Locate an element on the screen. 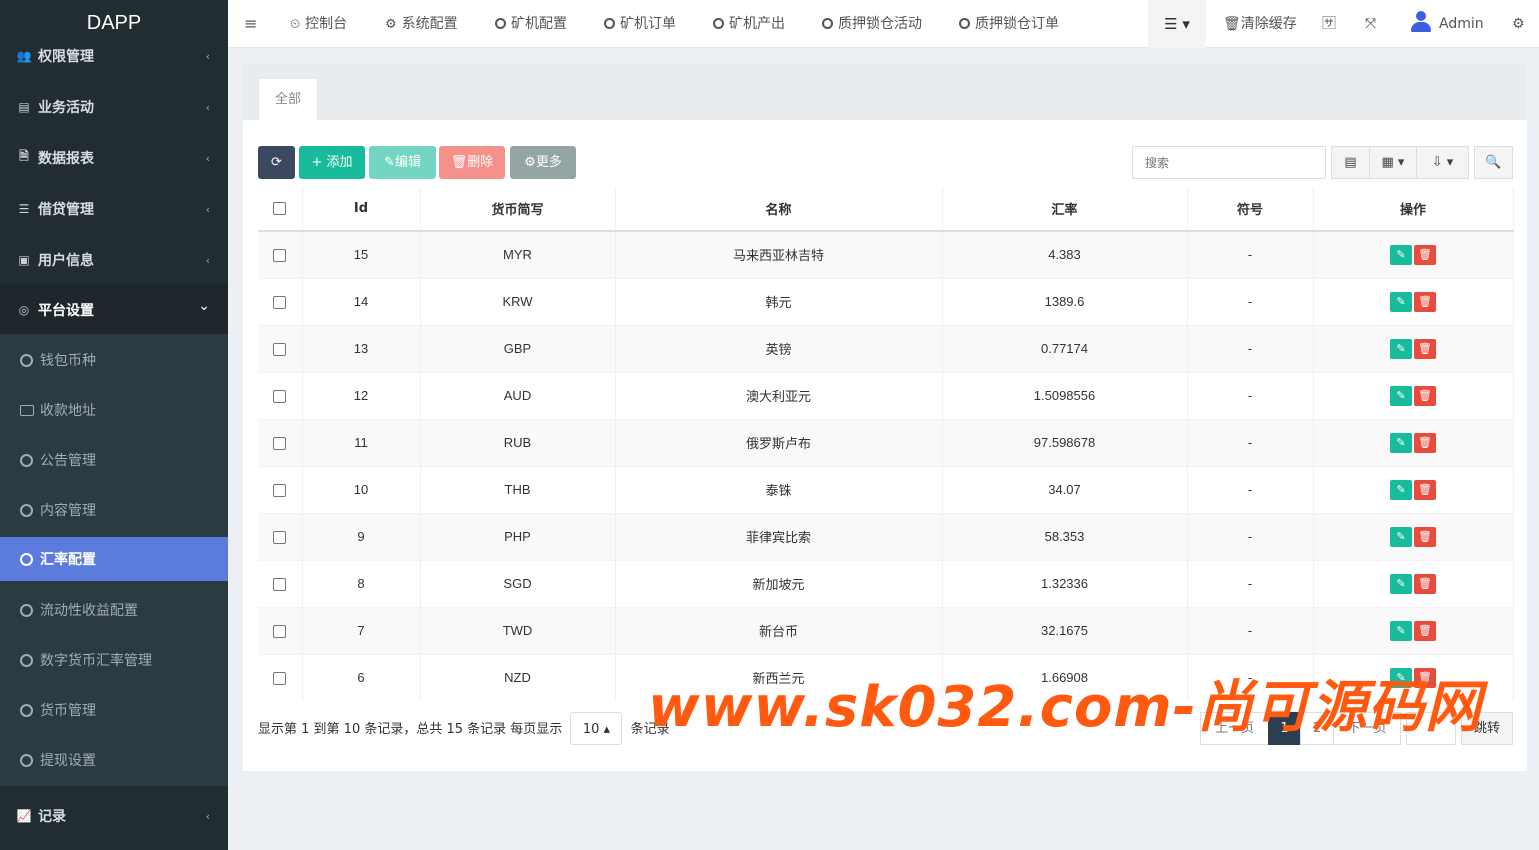 The image size is (1539, 850). sidebar-subitem-wallet-coins: 钱包币种 is located at coordinates (114, 360).